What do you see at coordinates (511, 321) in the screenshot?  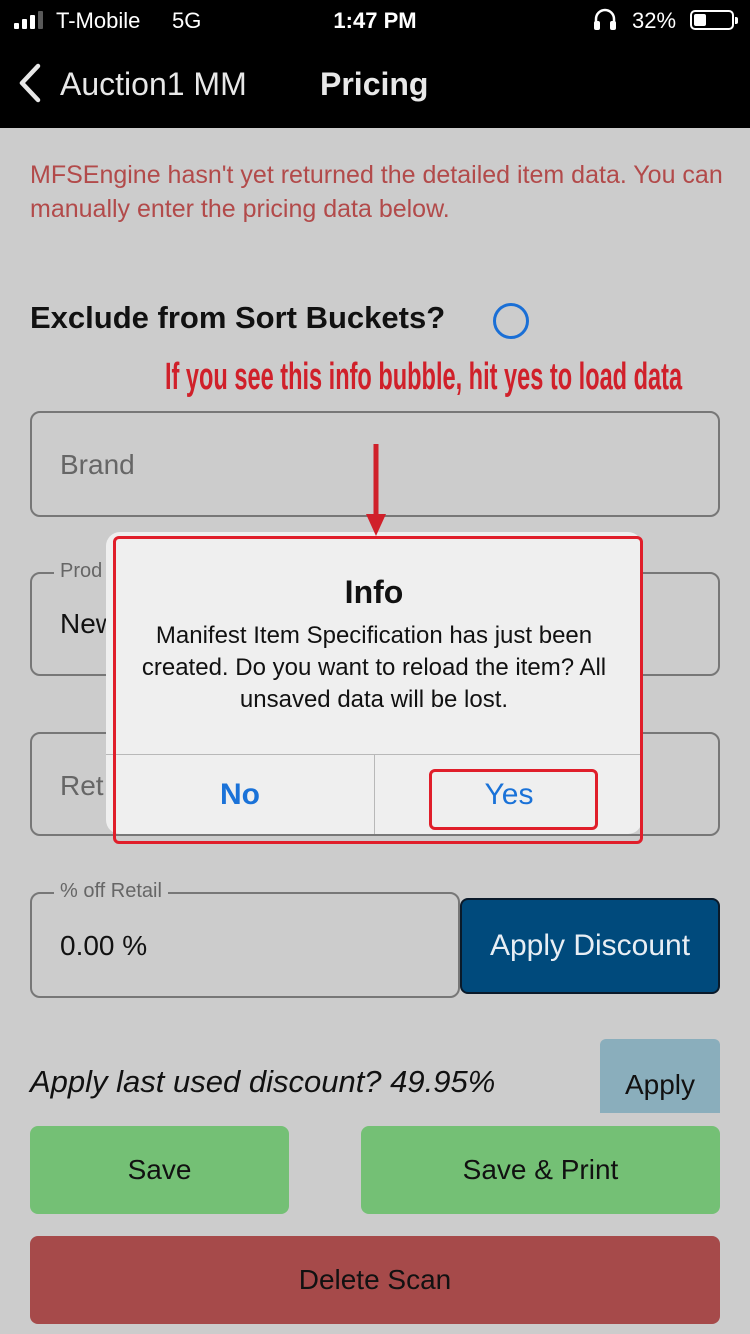 I see `exclude-sort-buckets-radio` at bounding box center [511, 321].